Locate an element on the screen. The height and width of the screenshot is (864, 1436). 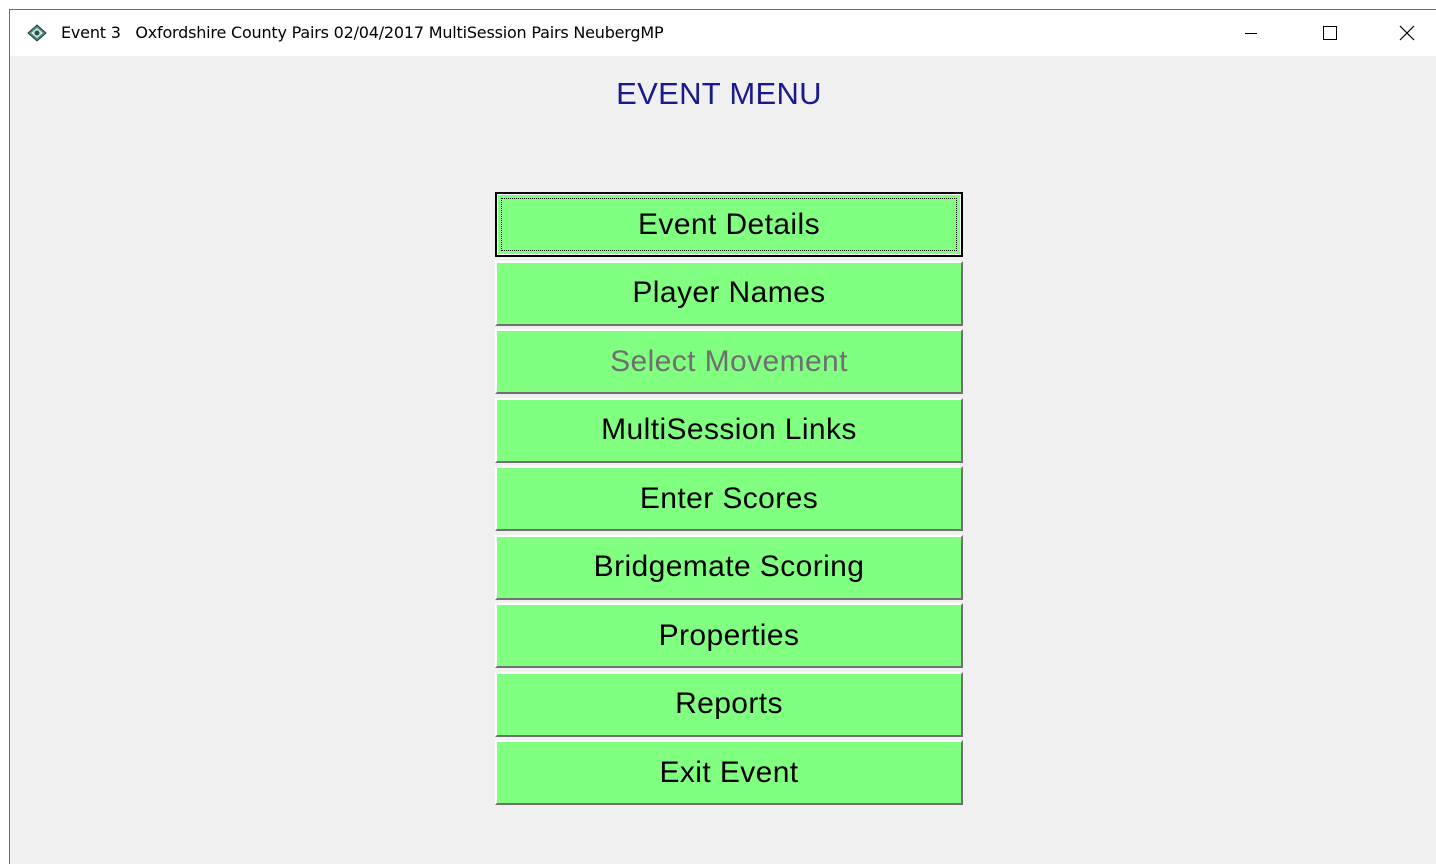
enter-scores-button: Enter Scores is located at coordinates (729, 498).